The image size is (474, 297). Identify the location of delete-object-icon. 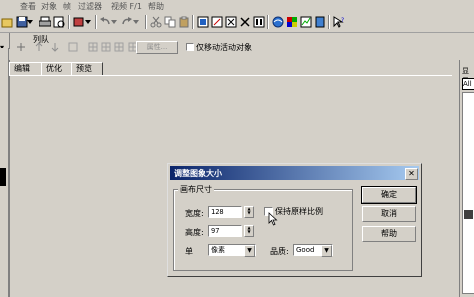
(245, 22).